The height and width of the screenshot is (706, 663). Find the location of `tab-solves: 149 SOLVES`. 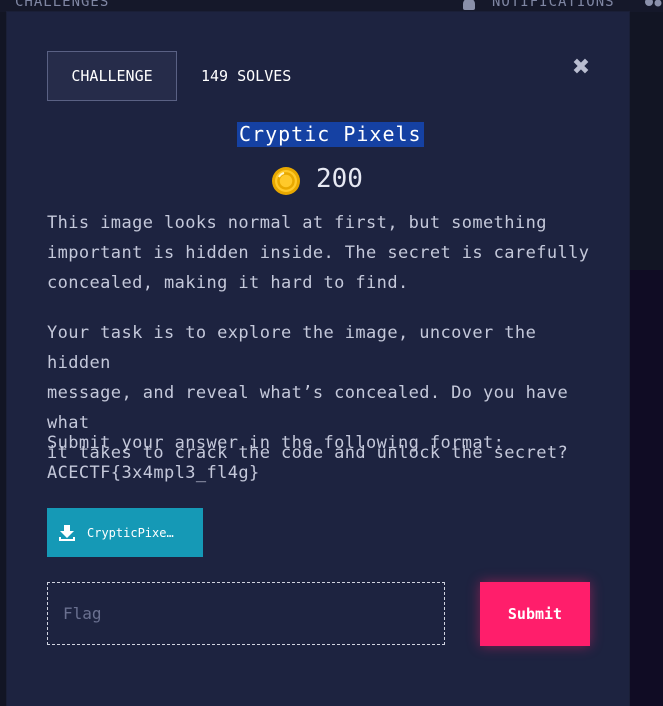

tab-solves: 149 SOLVES is located at coordinates (246, 76).